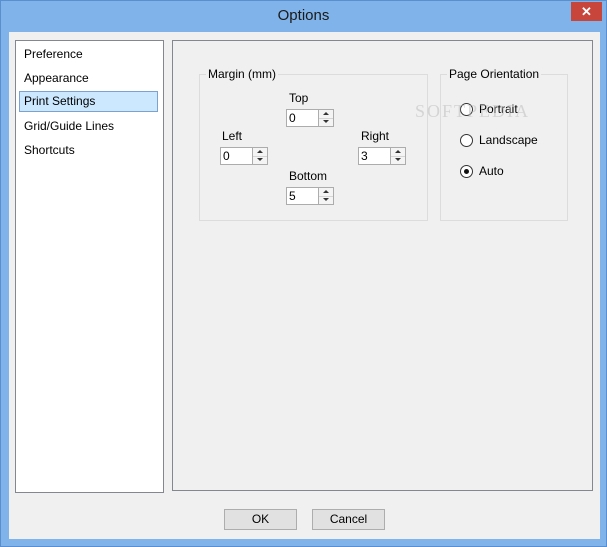 The height and width of the screenshot is (547, 607). Describe the element at coordinates (508, 140) in the screenshot. I see `landscape-label: Landscape` at that location.